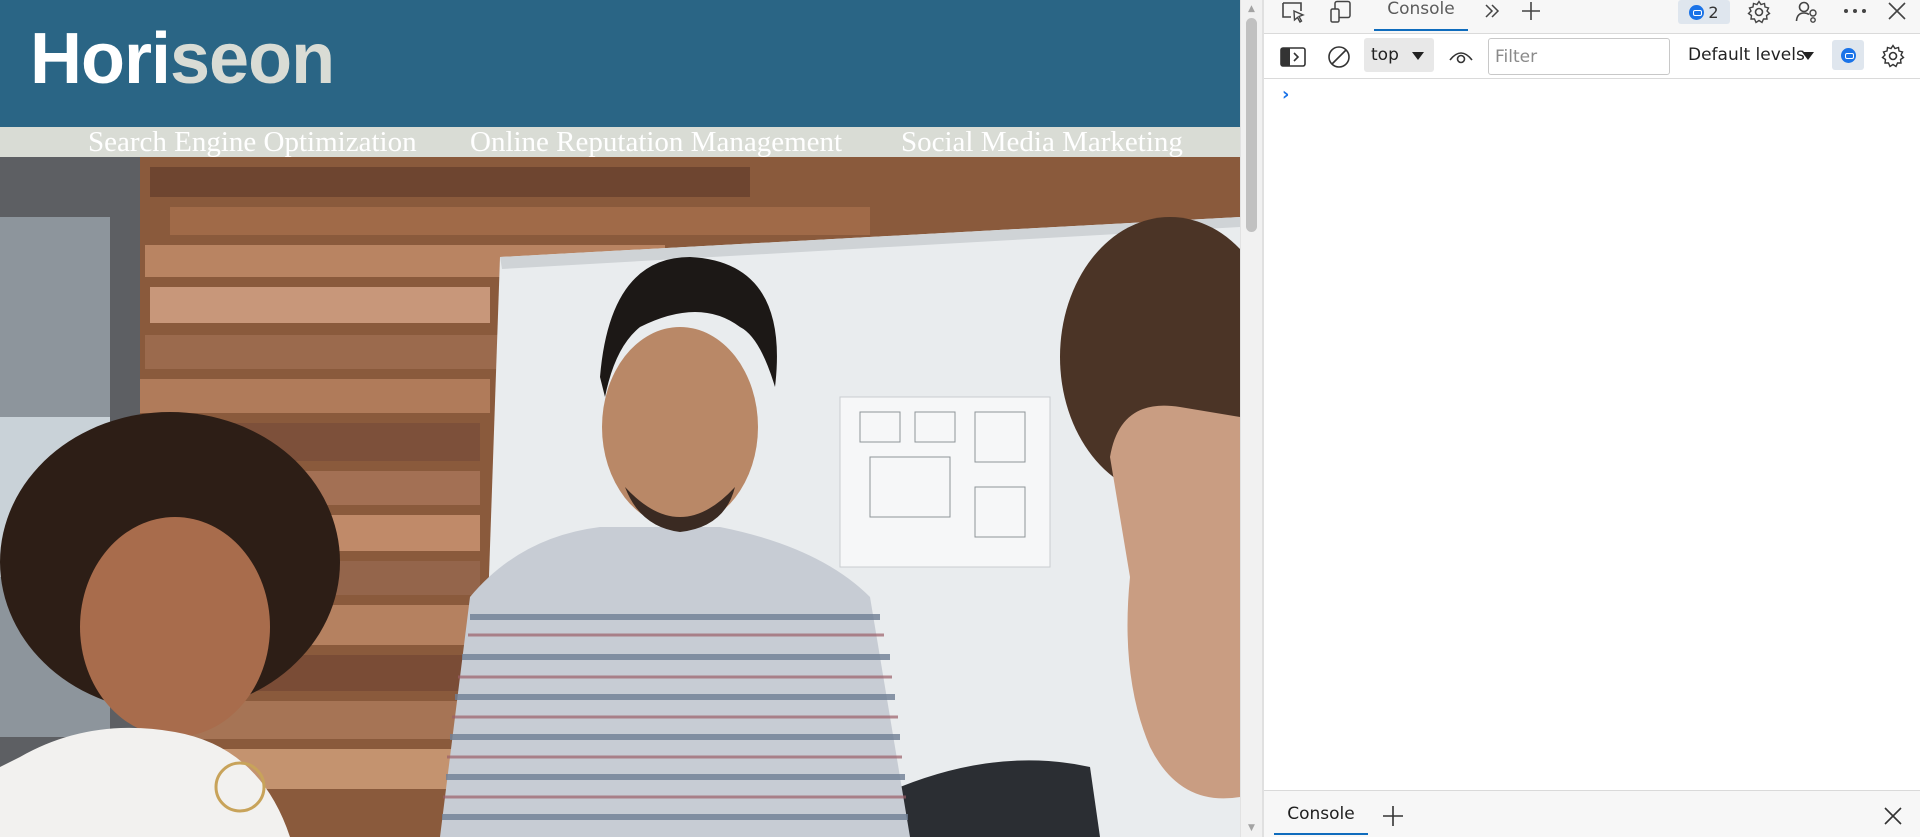 The image size is (1920, 837). I want to click on context-value: top, so click(1385, 55).